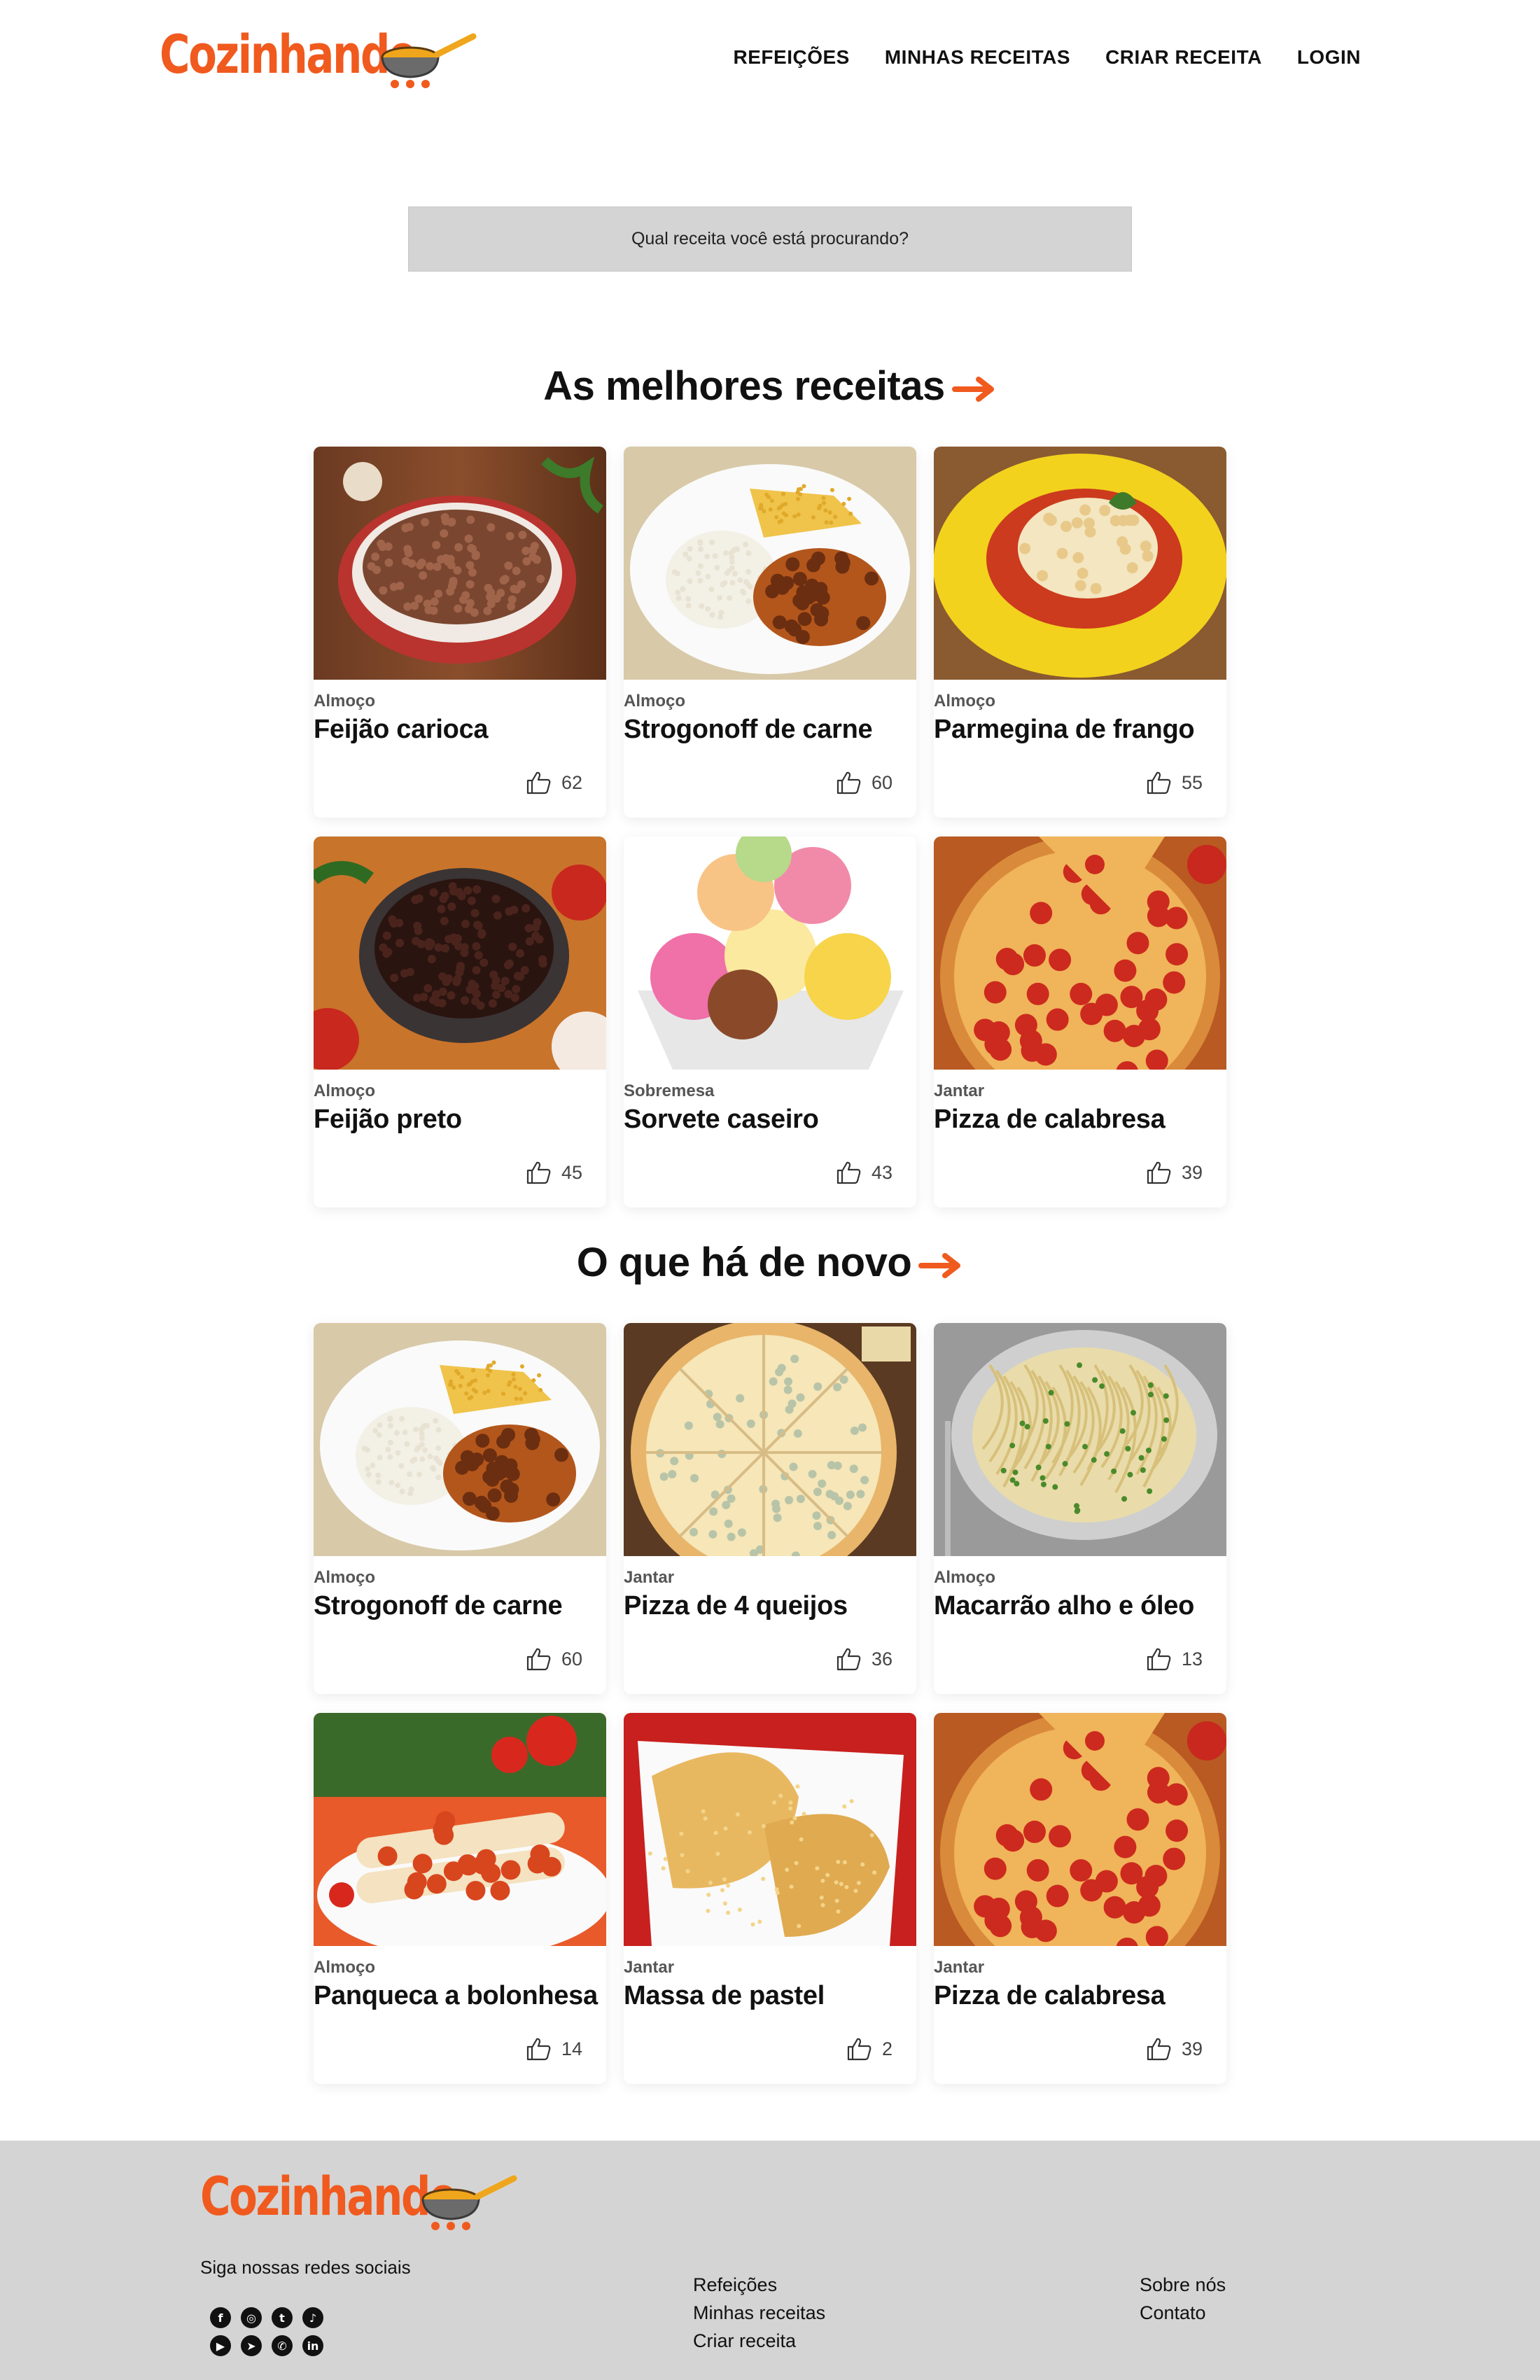 This screenshot has height=2380, width=1540. What do you see at coordinates (571, 2048) in the screenshot?
I see `like-count: 14` at bounding box center [571, 2048].